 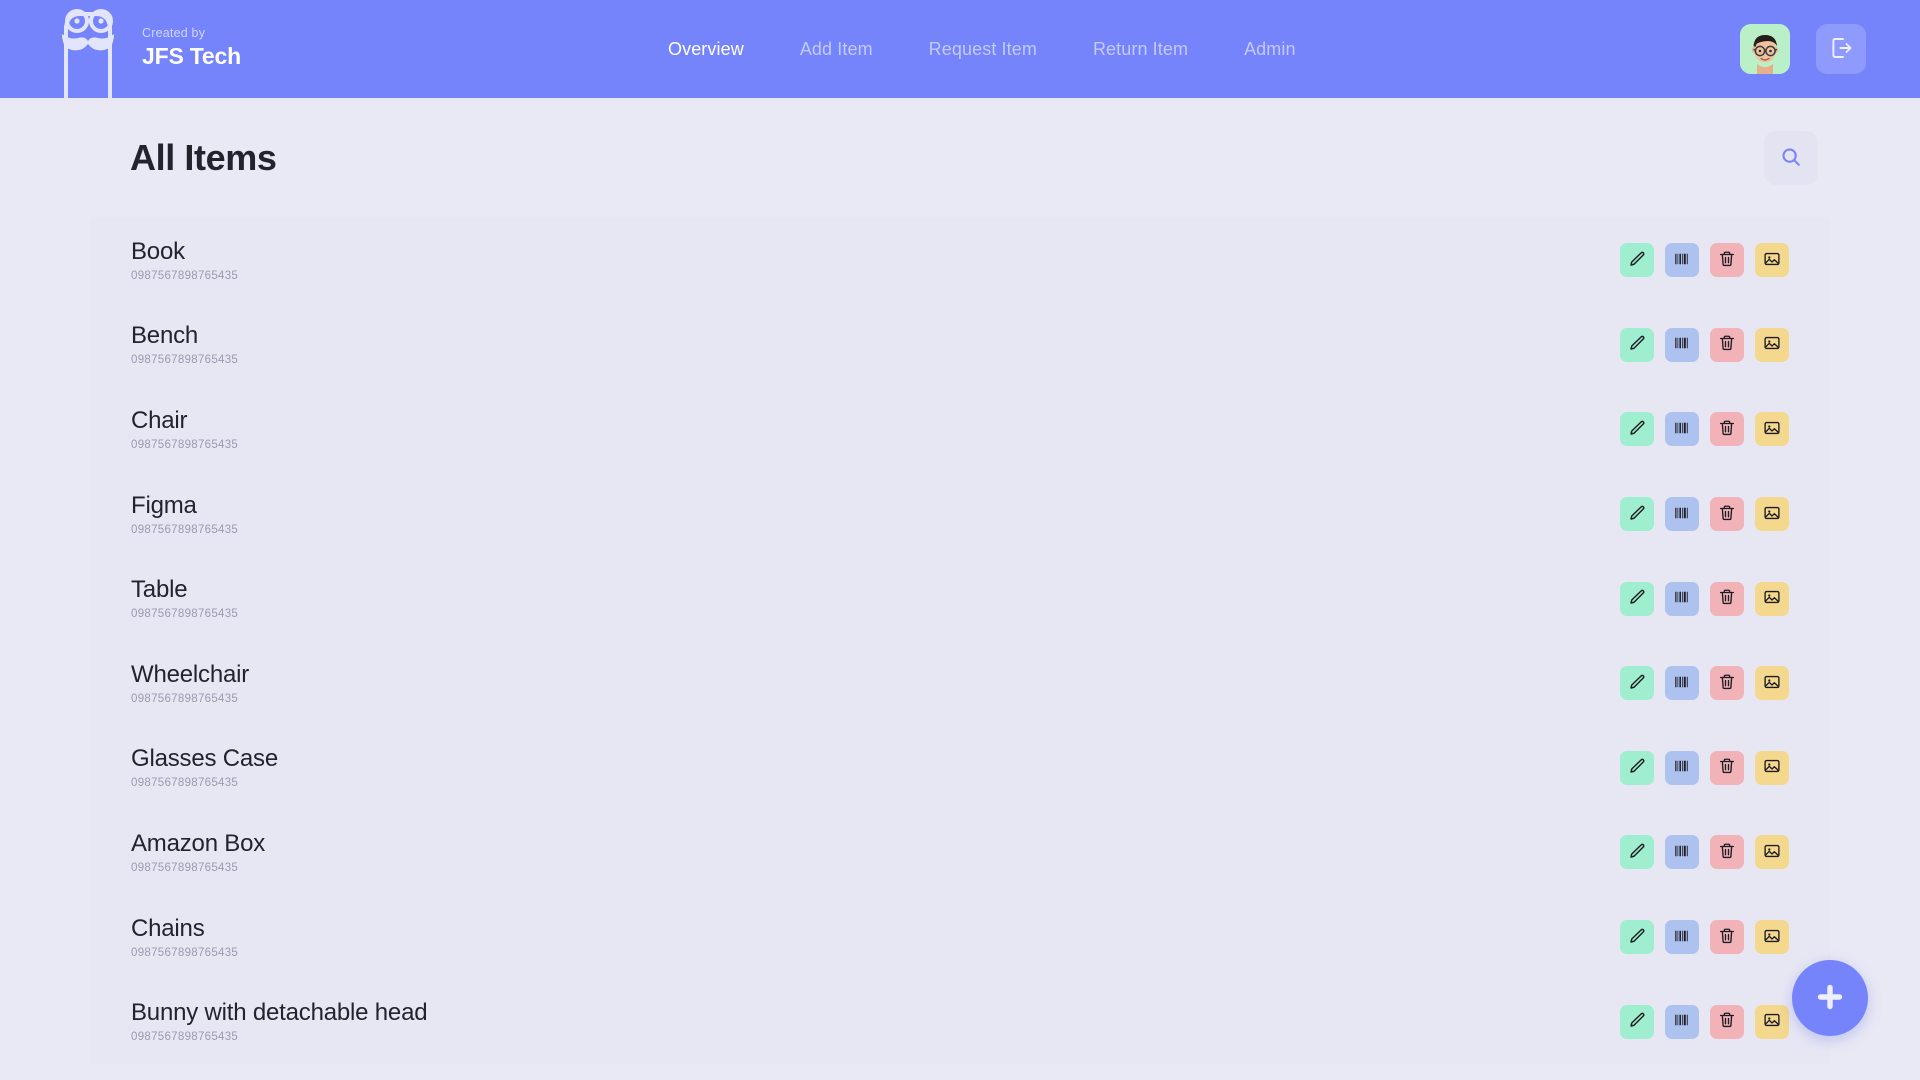 I want to click on item-name: Table, so click(x=159, y=590).